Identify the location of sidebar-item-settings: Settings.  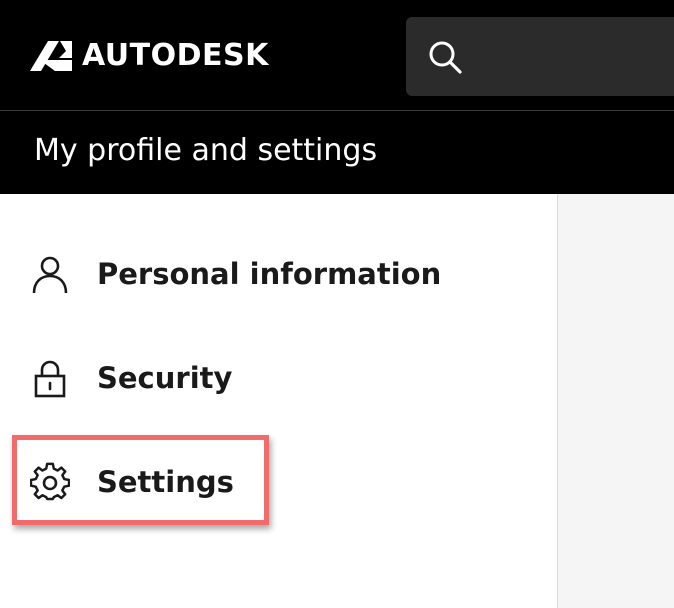
(278, 482).